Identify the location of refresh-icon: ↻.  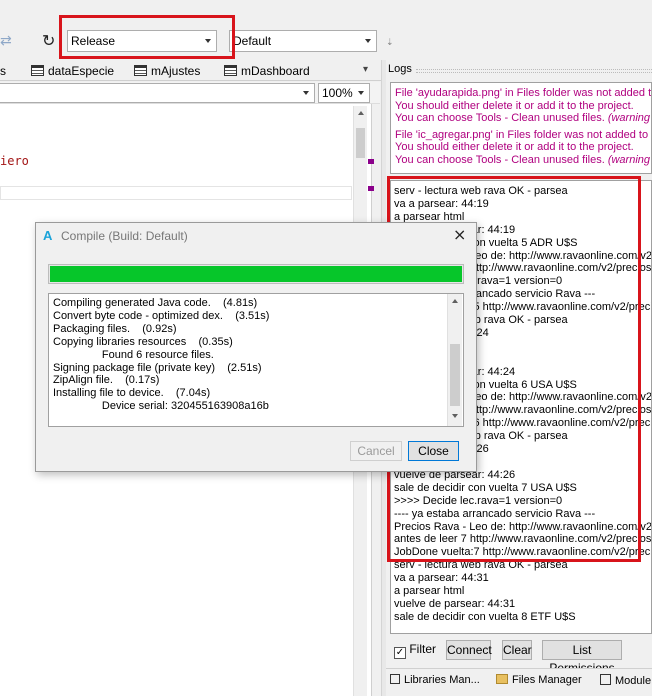
(48, 40).